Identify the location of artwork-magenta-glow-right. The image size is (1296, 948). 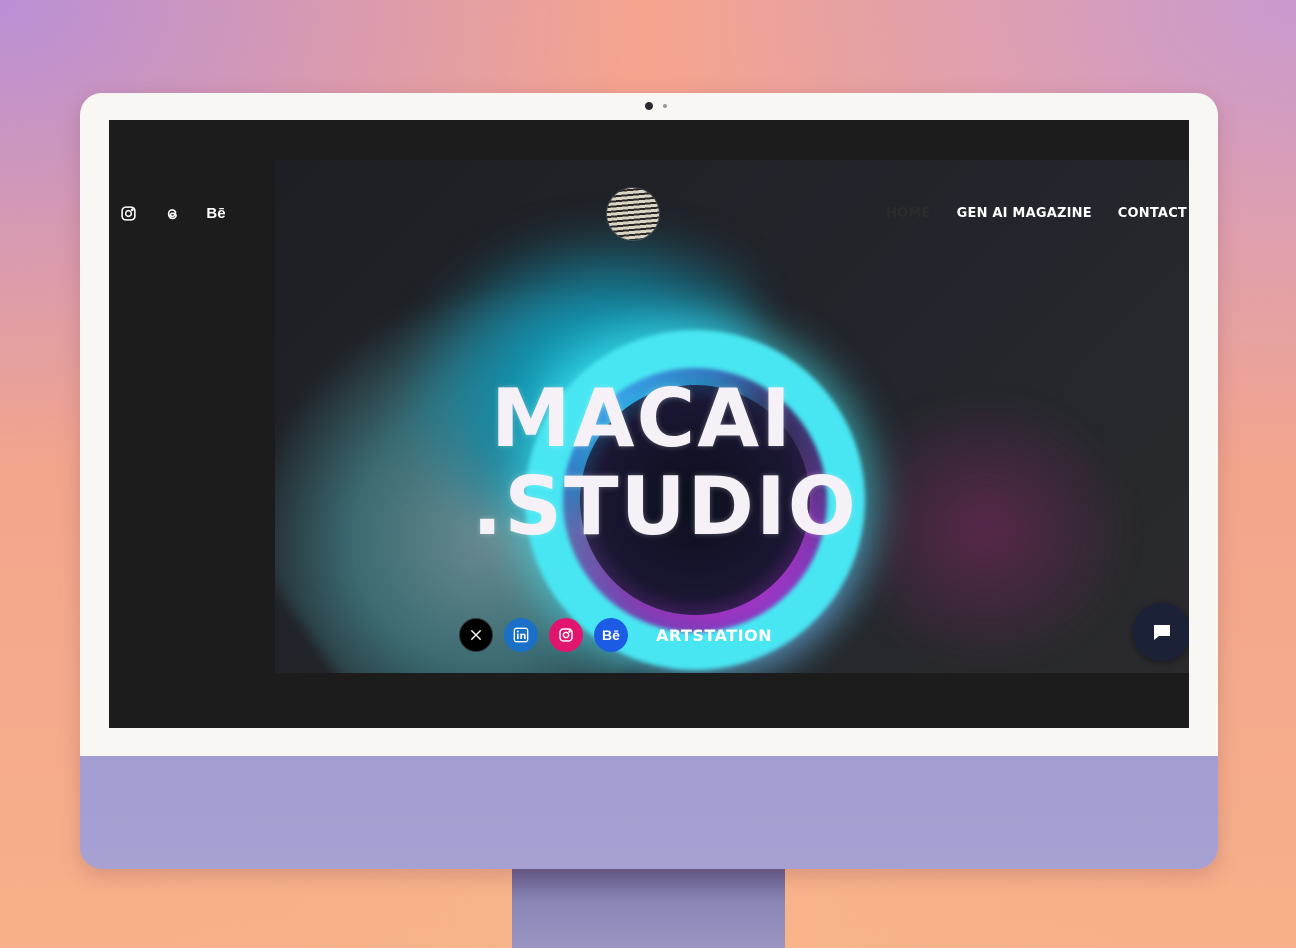
(985, 530).